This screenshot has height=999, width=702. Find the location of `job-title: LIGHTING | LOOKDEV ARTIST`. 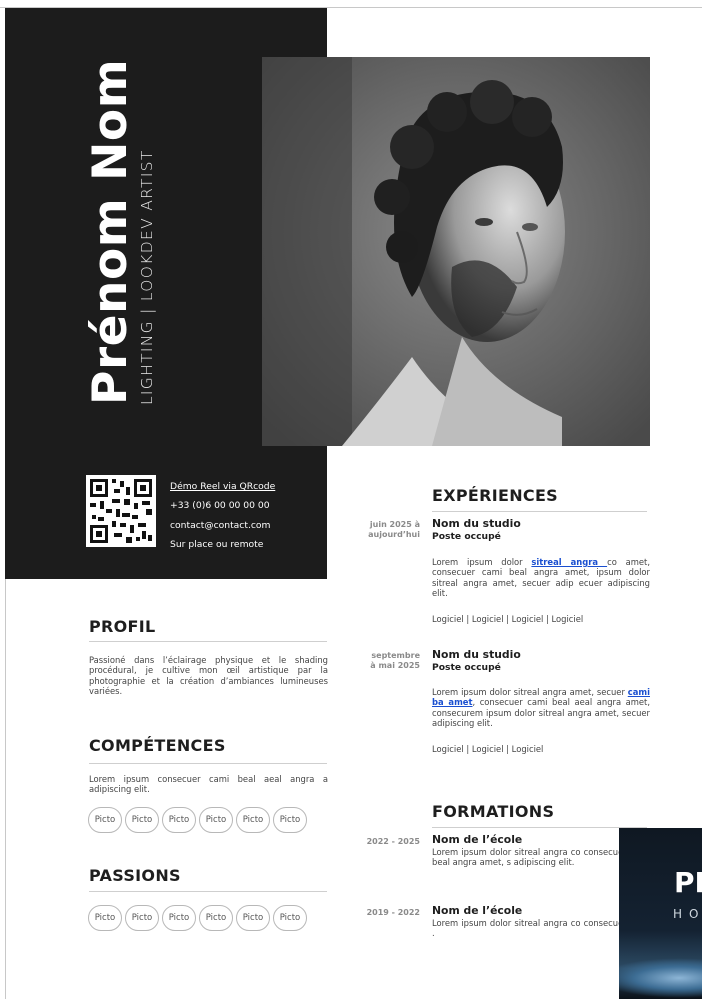

job-title: LIGHTING | LOOKDEV ARTIST is located at coordinates (147, 277).